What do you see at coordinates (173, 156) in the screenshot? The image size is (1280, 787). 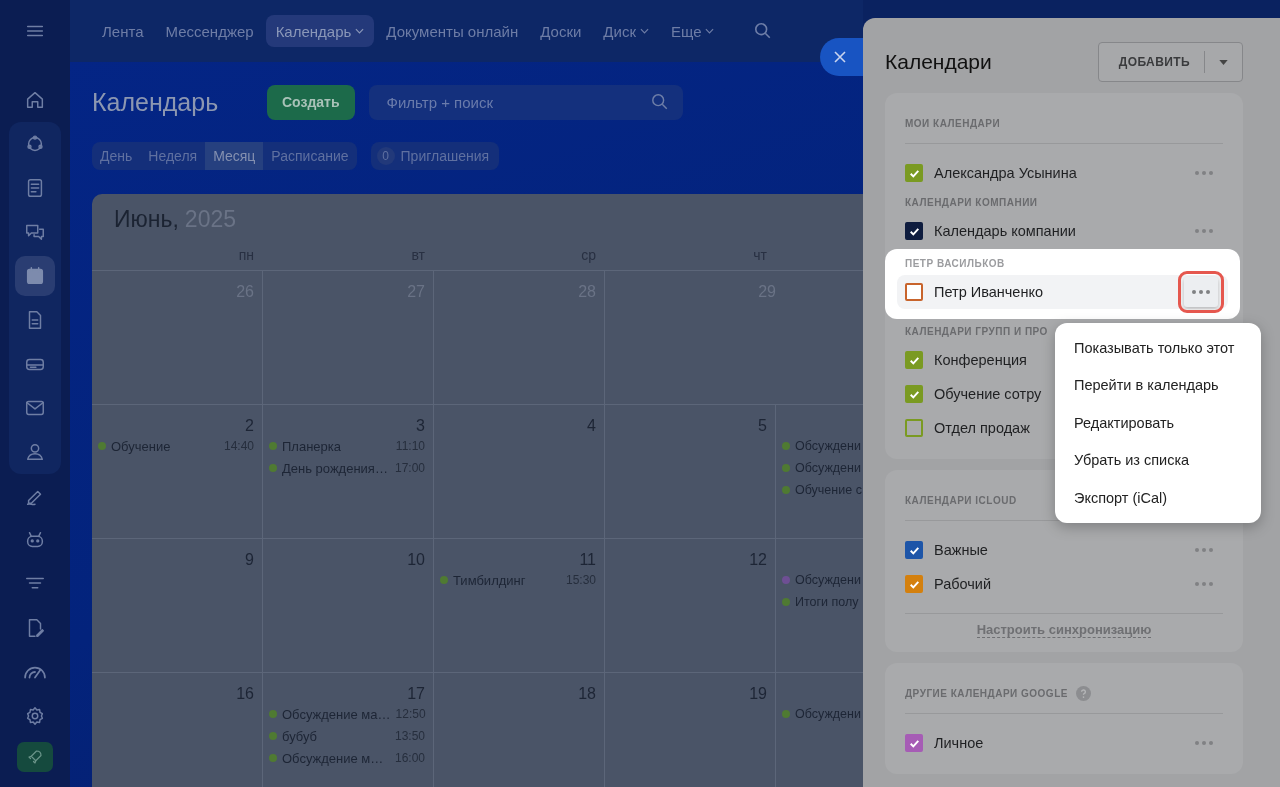 I see `view-tab: Неделя` at bounding box center [173, 156].